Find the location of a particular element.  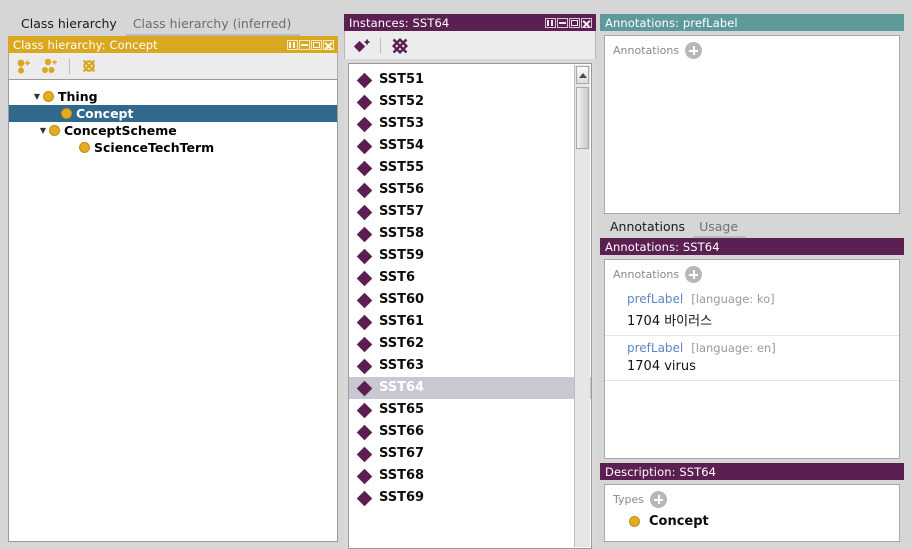

delete-class-icon is located at coordinates (89, 66).